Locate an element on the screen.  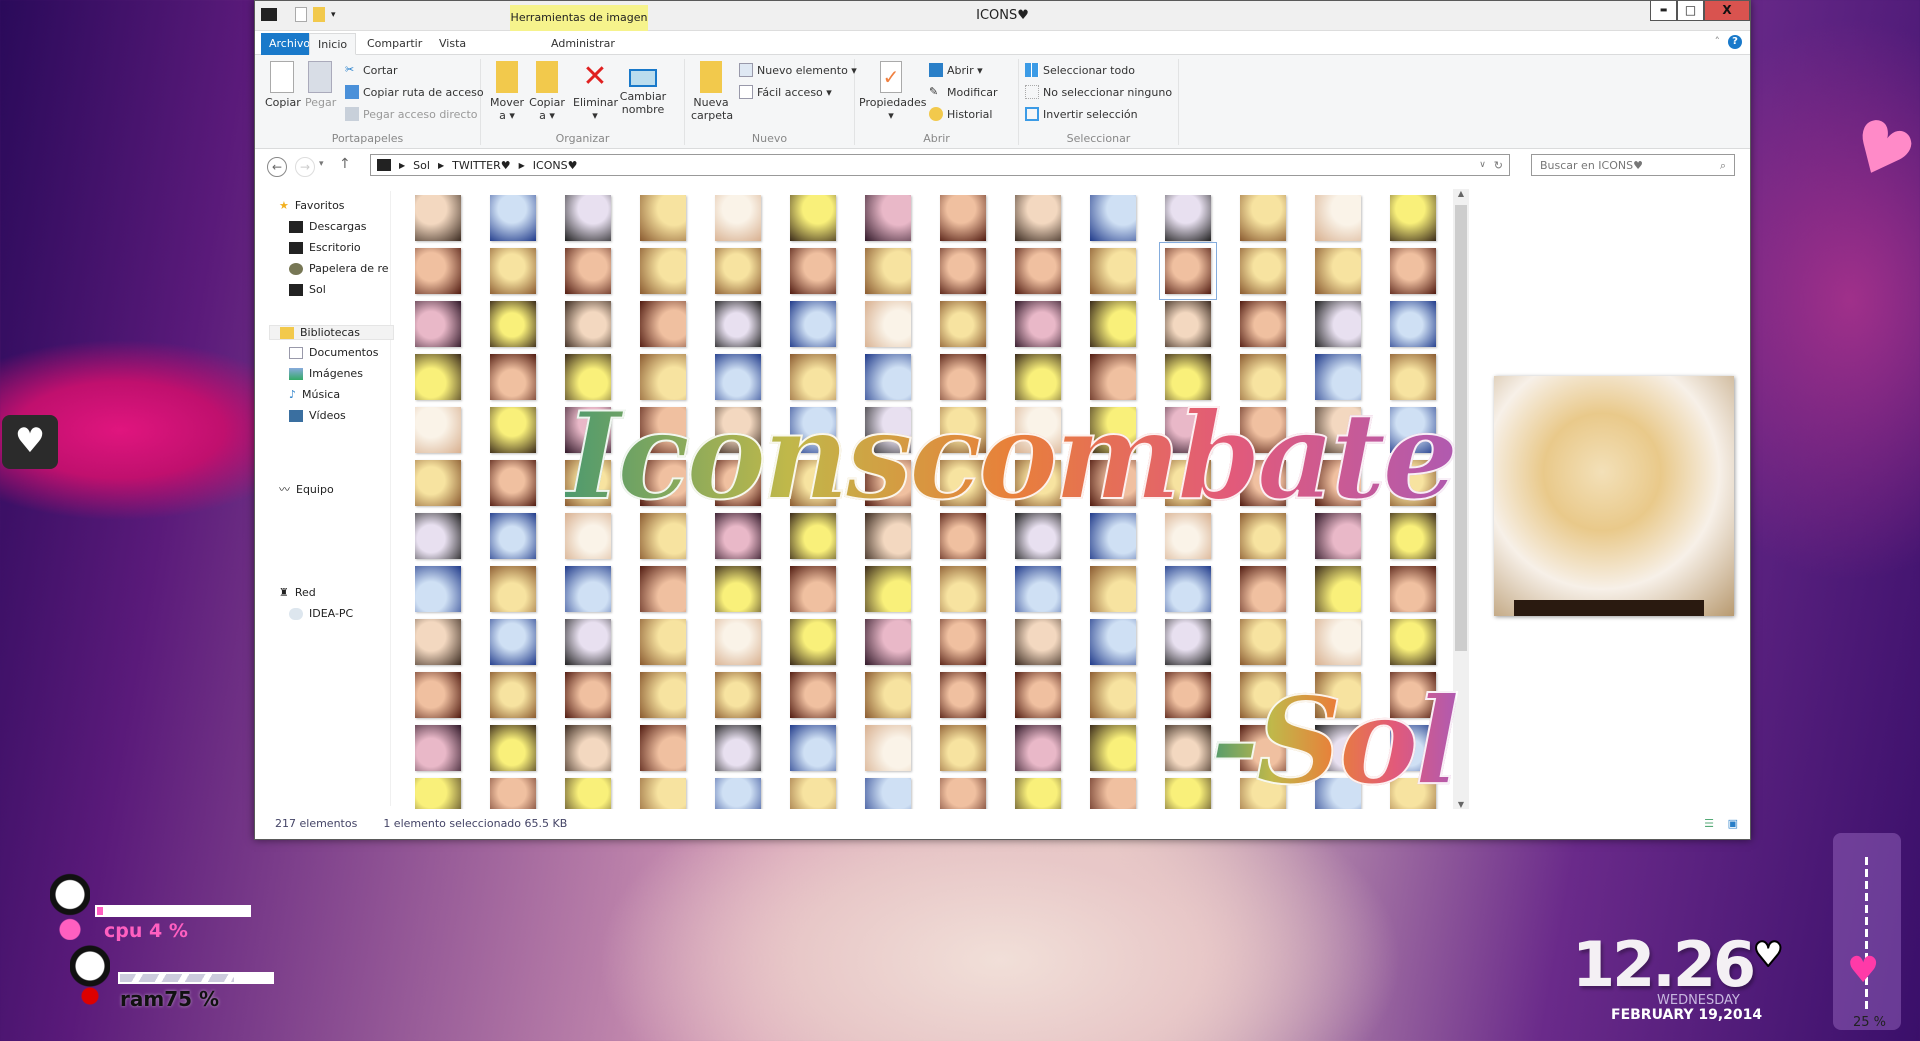
details-view-icon: ☰ is located at coordinates (1709, 823).